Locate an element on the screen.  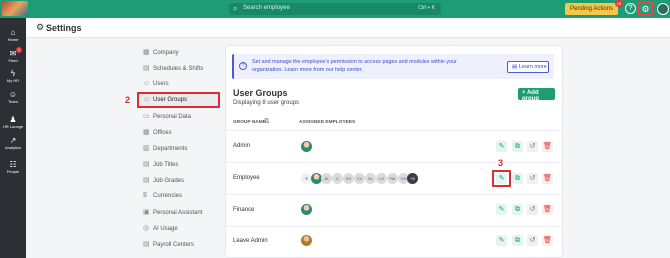
avatar-initials: EV is located at coordinates (348, 178).